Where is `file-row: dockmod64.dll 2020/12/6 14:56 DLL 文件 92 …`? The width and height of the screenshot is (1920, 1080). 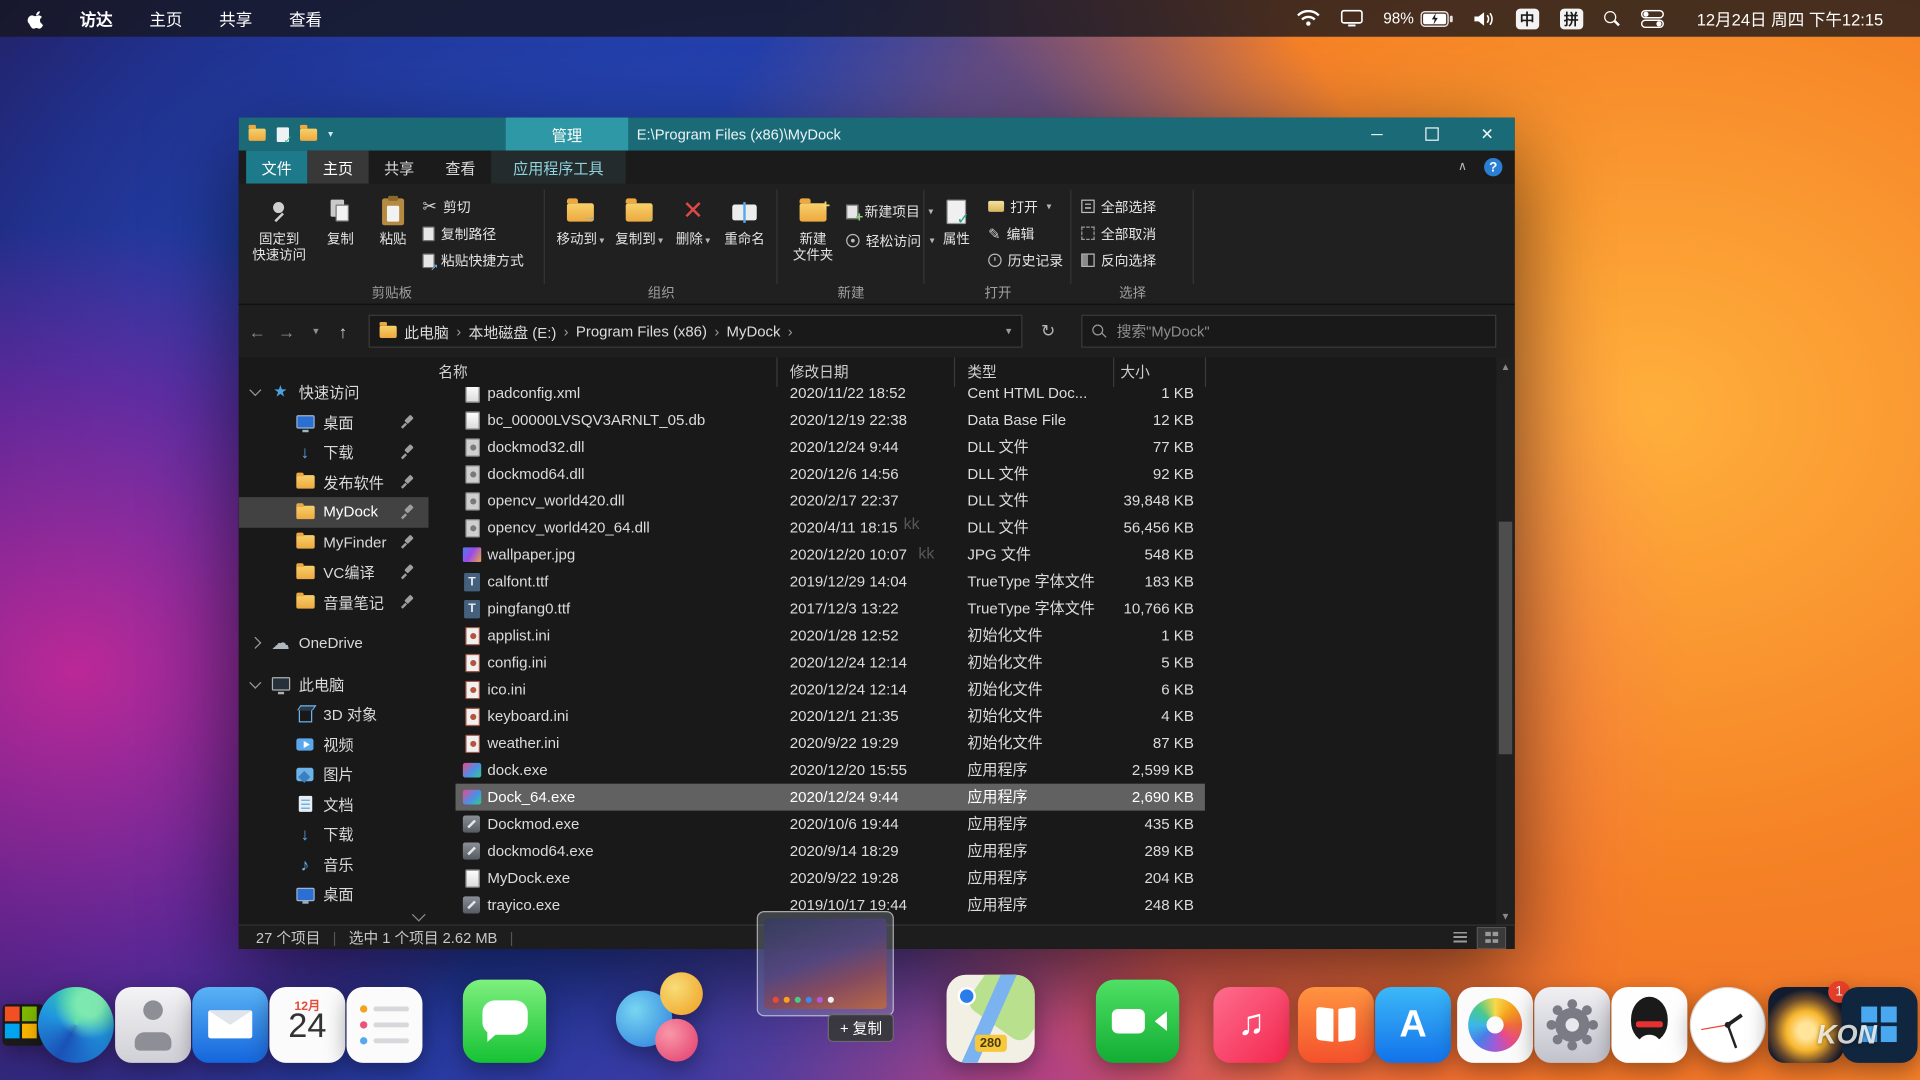
file-row: dockmod64.dll 2020/12/6 14:56 DLL 文件 92 … is located at coordinates (963, 473).